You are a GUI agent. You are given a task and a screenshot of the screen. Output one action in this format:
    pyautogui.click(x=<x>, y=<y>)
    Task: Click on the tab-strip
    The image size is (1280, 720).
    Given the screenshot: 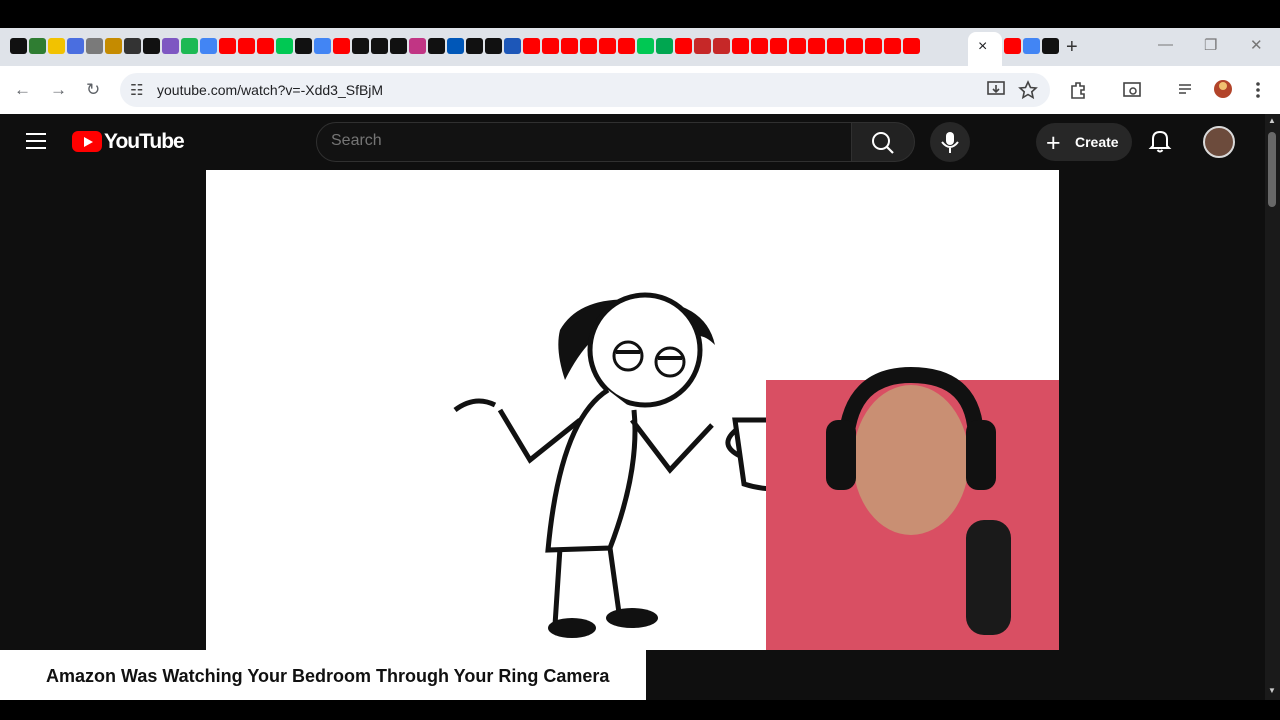 What is the action you would take?
    pyautogui.click(x=640, y=47)
    